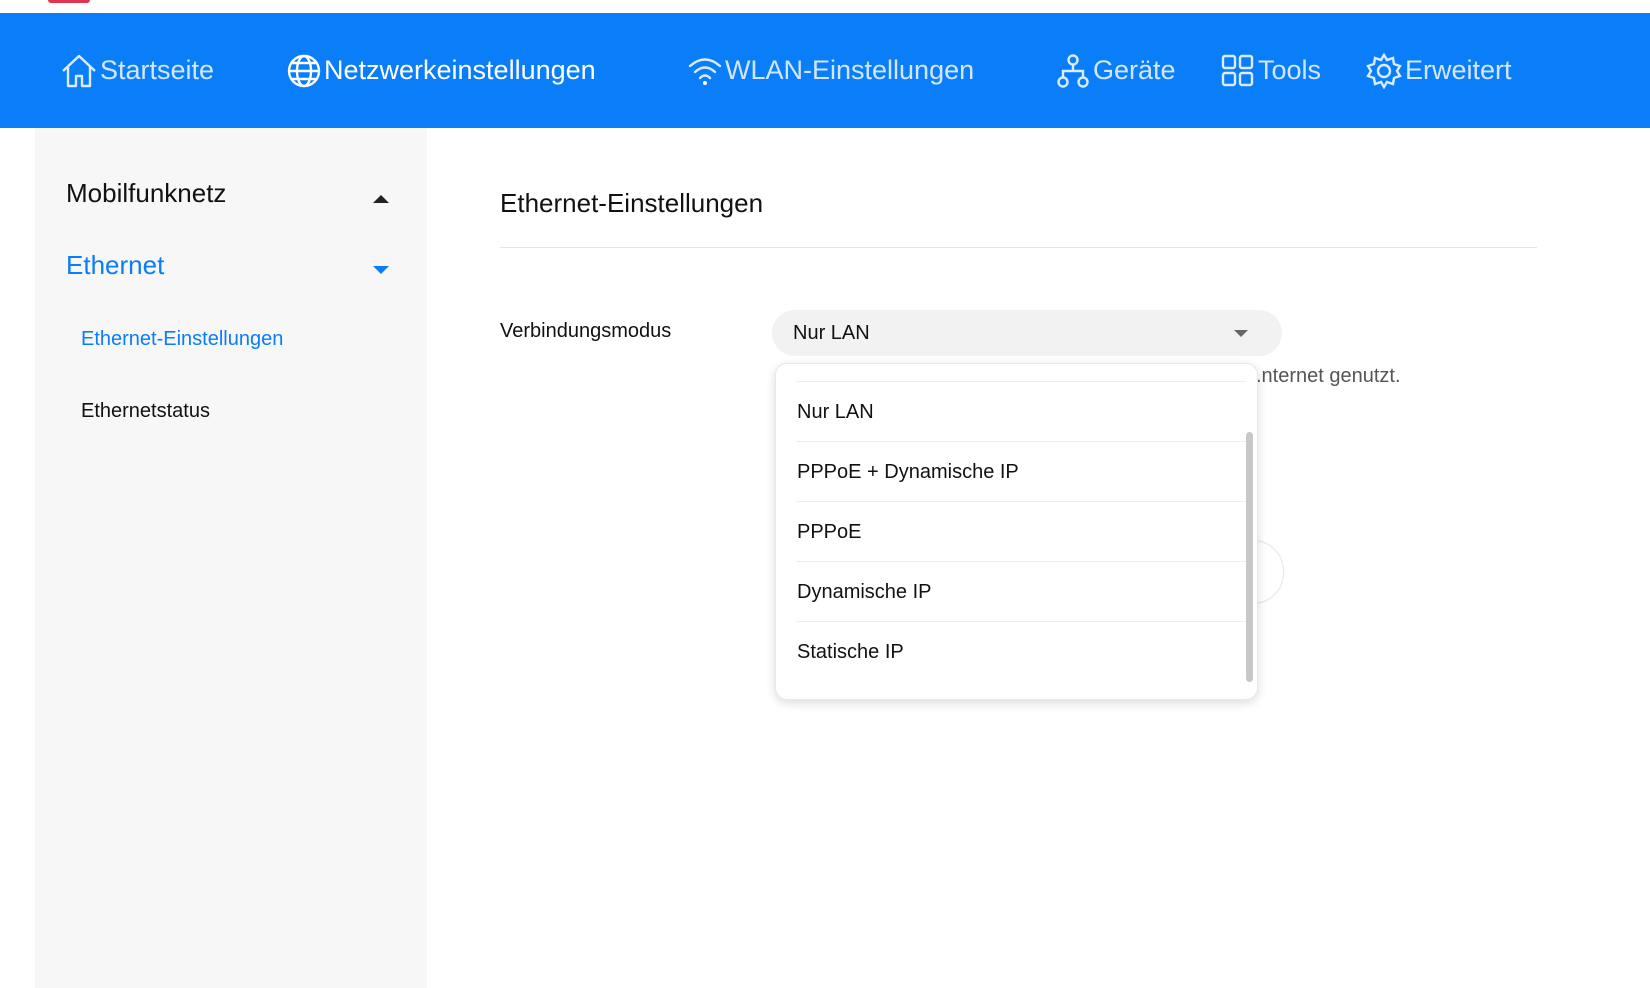 The height and width of the screenshot is (988, 1650). Describe the element at coordinates (1134, 70) in the screenshot. I see `nav-item-label: Geräte` at that location.